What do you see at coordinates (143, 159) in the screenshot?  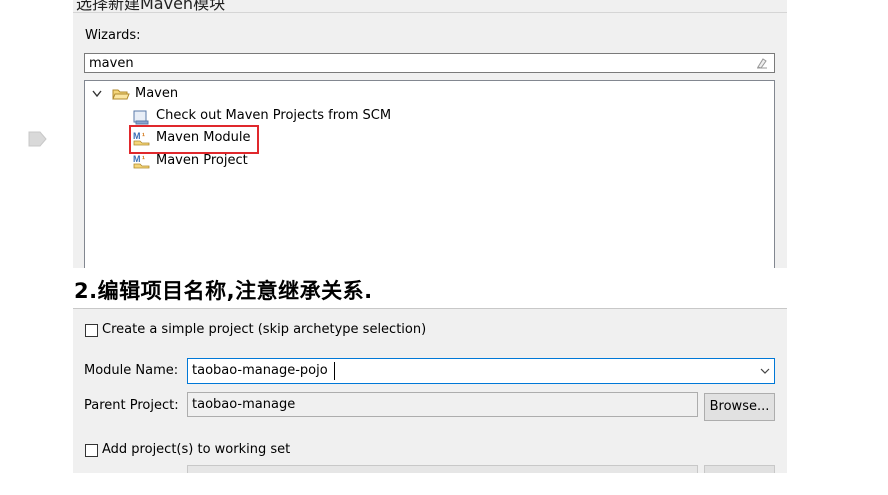 I see `svg-text: ¹` at bounding box center [143, 159].